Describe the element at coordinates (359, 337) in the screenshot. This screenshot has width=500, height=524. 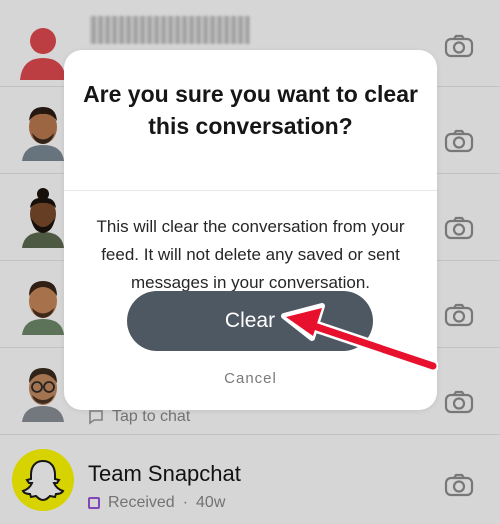
I see `arrow-icon` at that location.